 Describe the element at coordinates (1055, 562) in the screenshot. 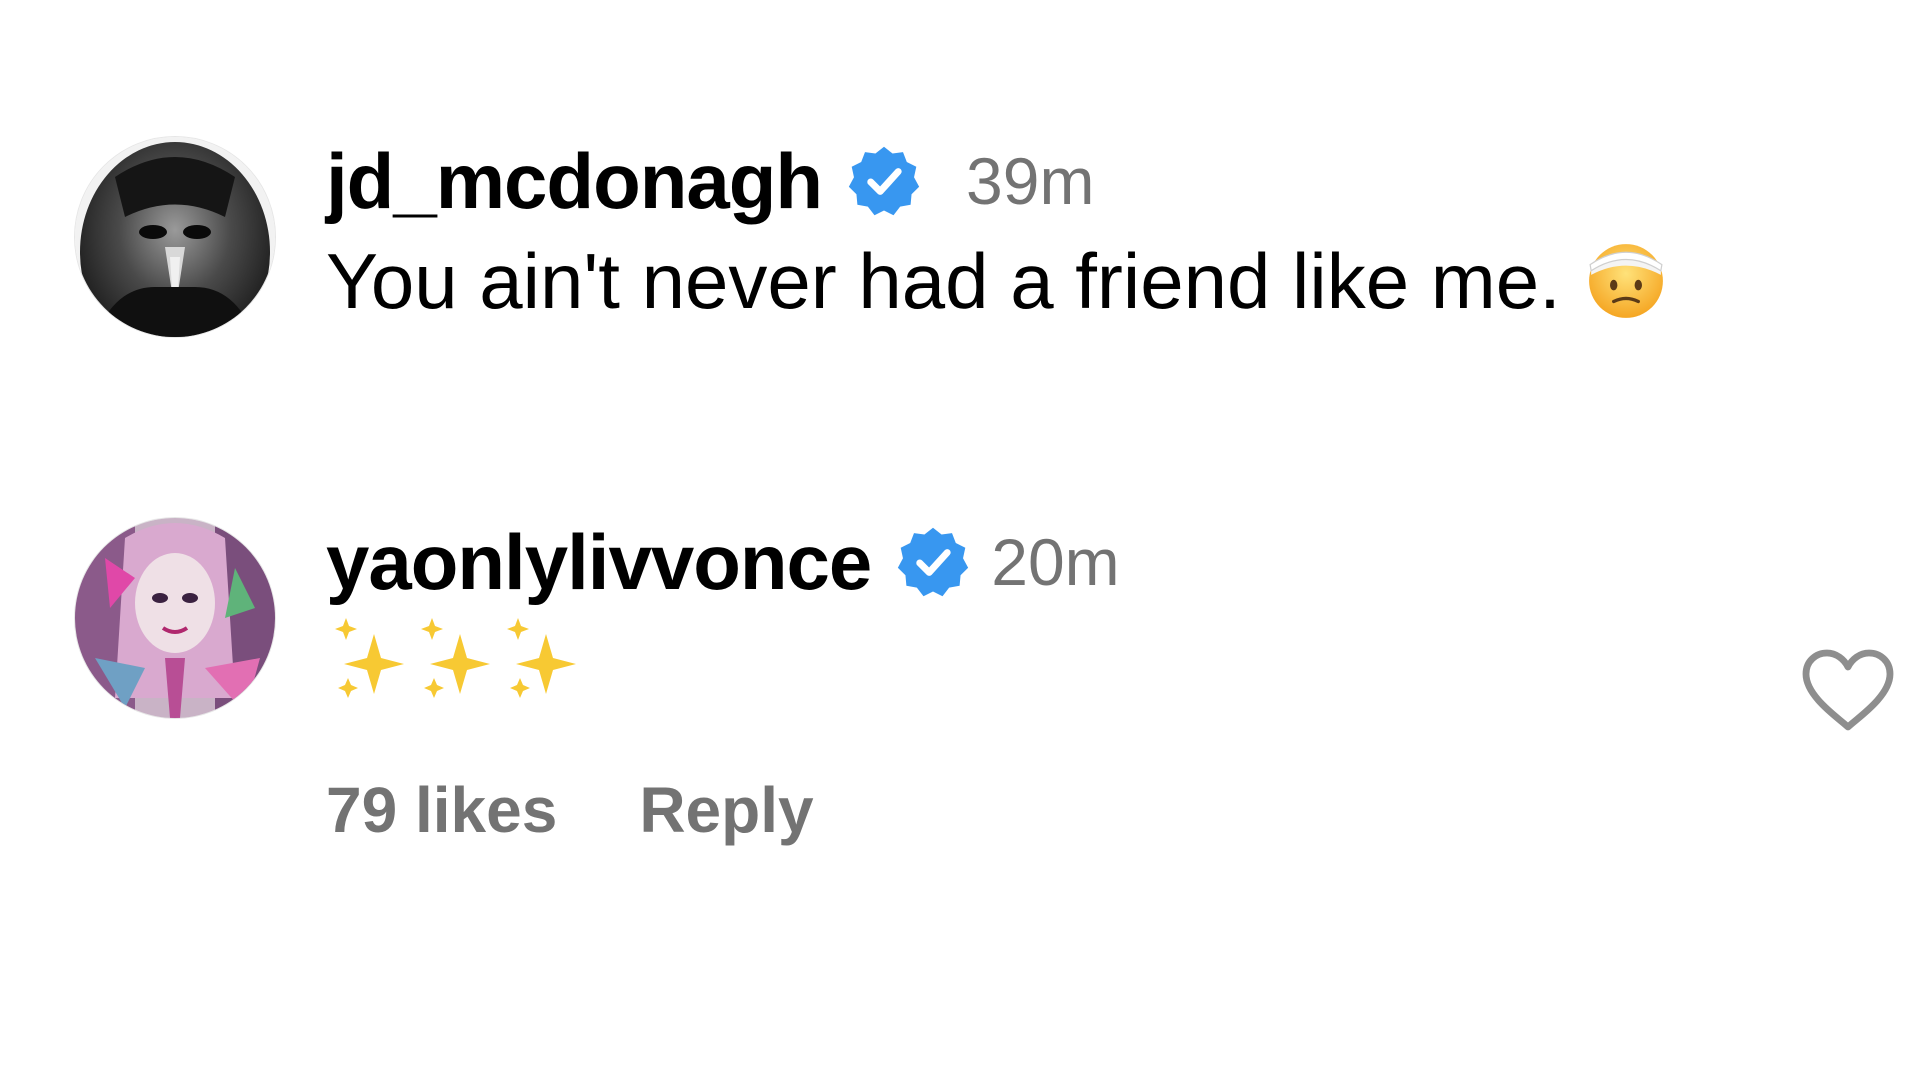

I see `comment-timestamp: 20m` at that location.